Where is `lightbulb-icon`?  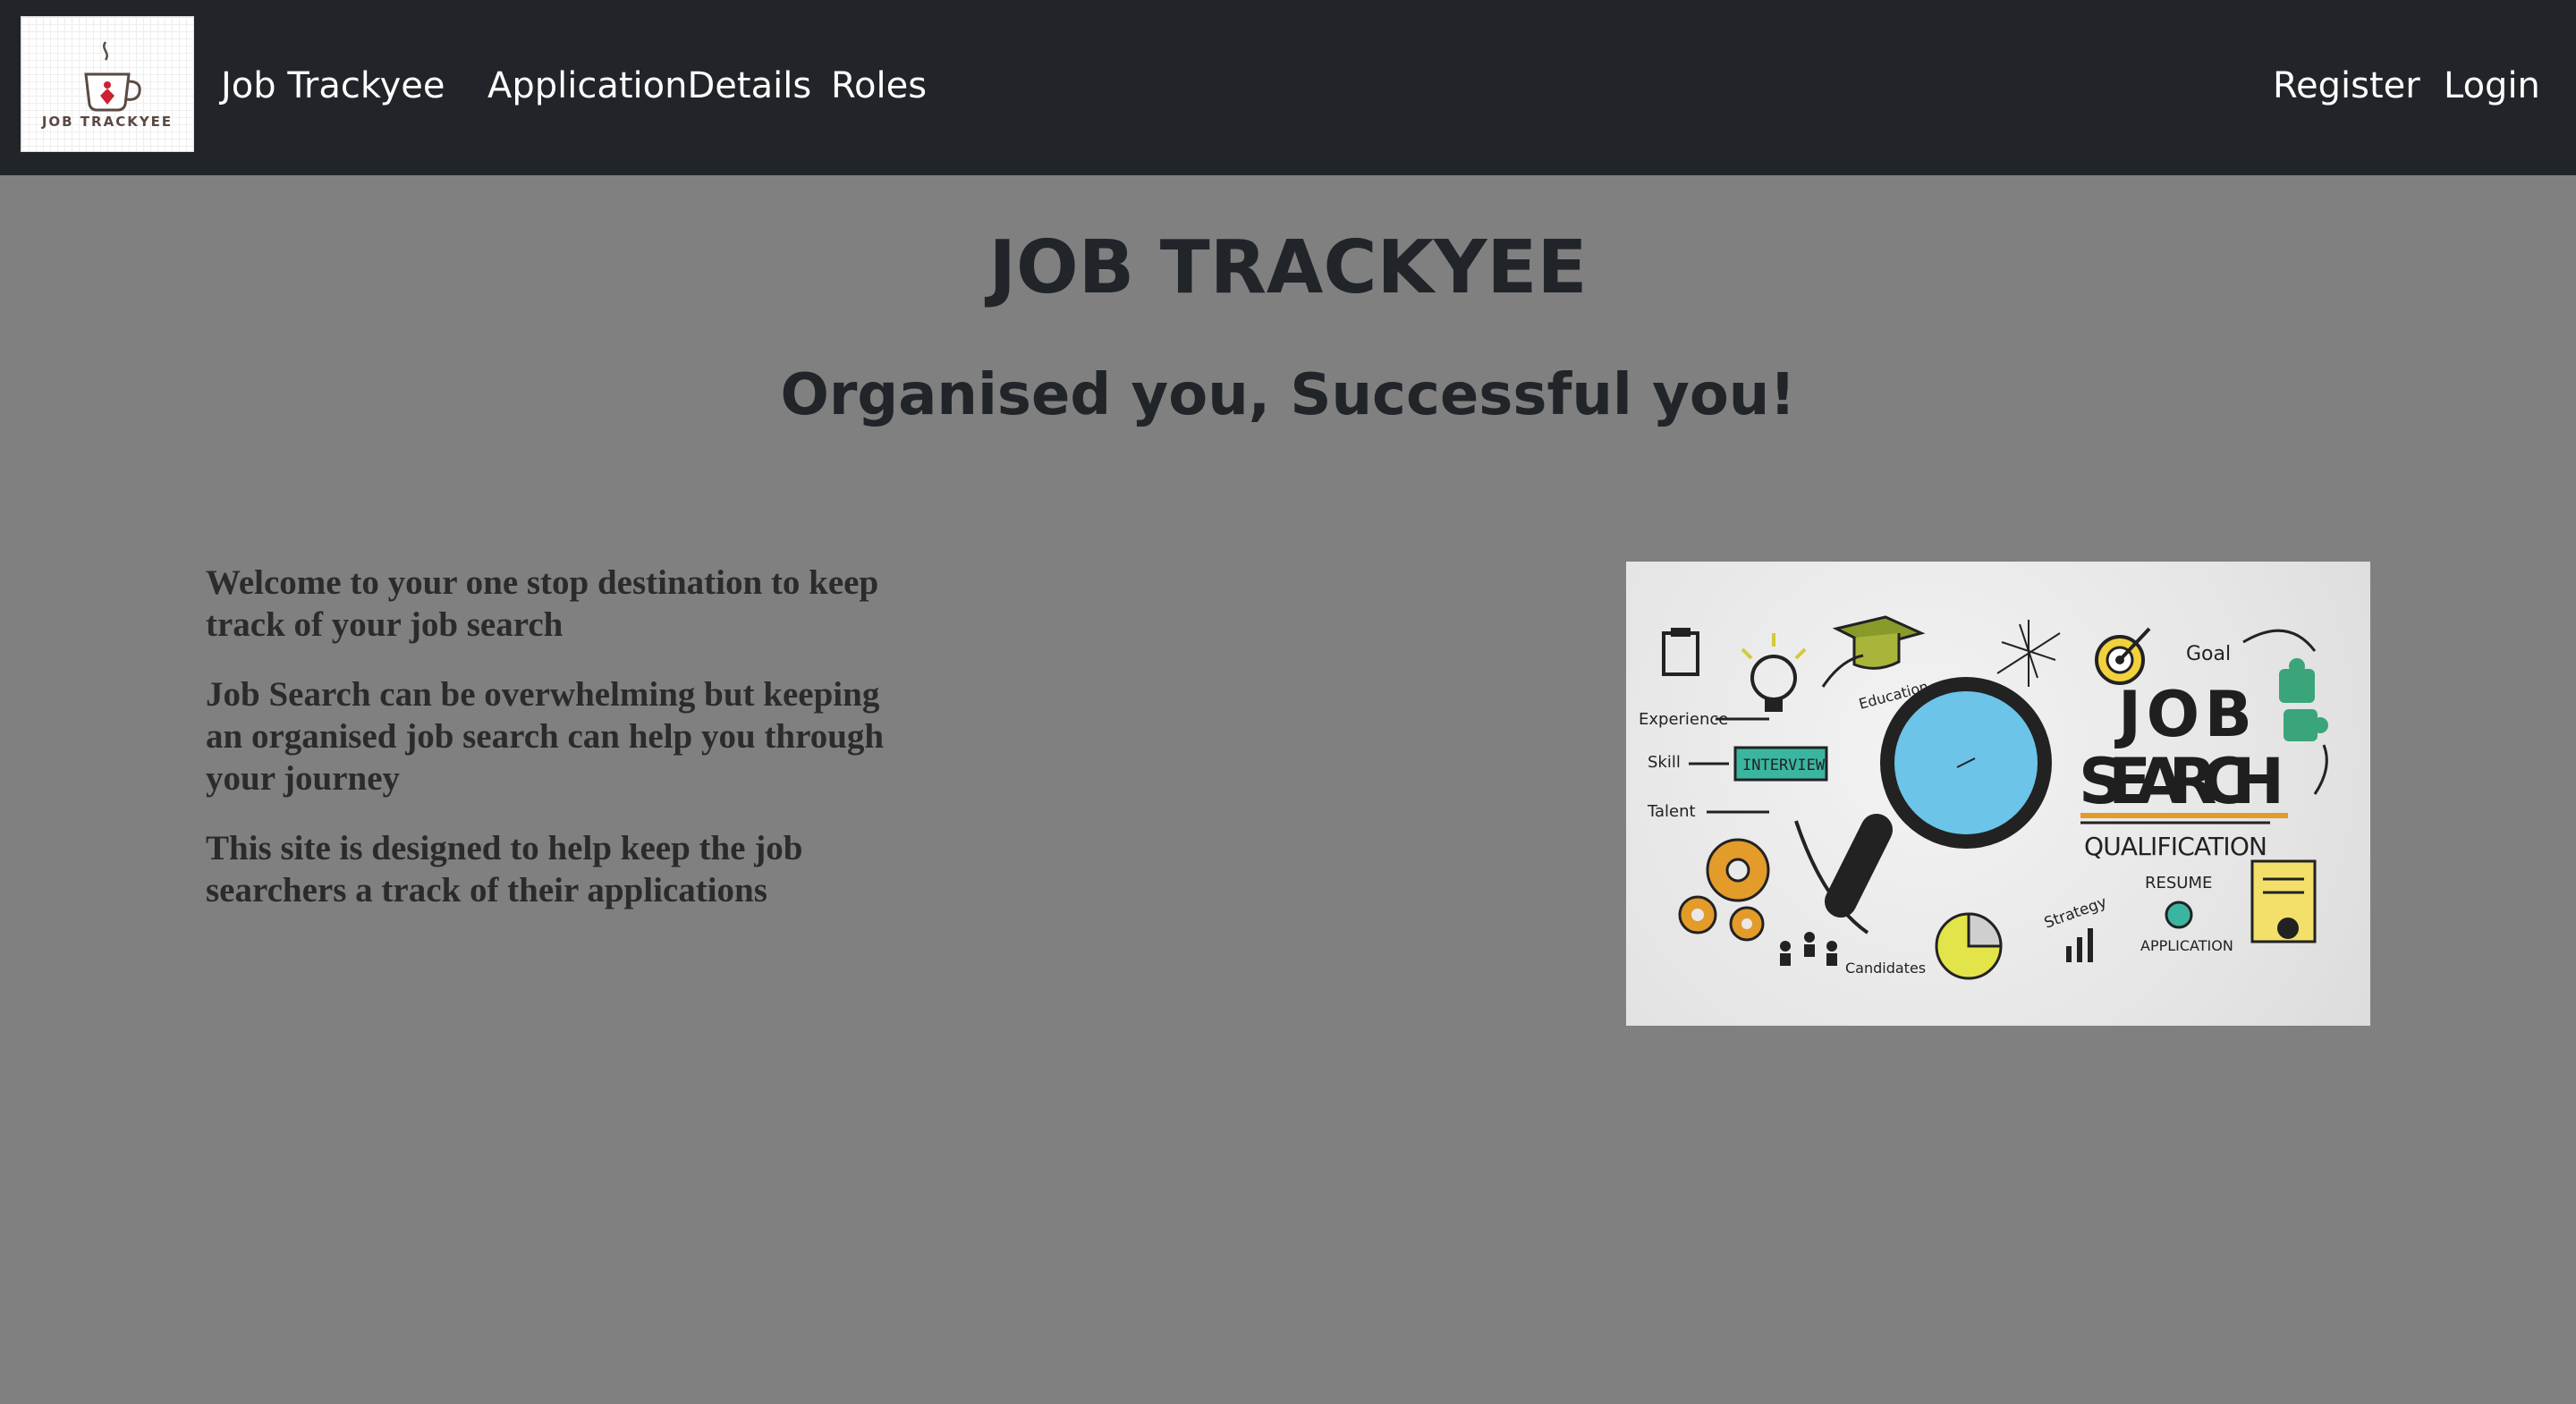
lightbulb-icon is located at coordinates (1774, 673).